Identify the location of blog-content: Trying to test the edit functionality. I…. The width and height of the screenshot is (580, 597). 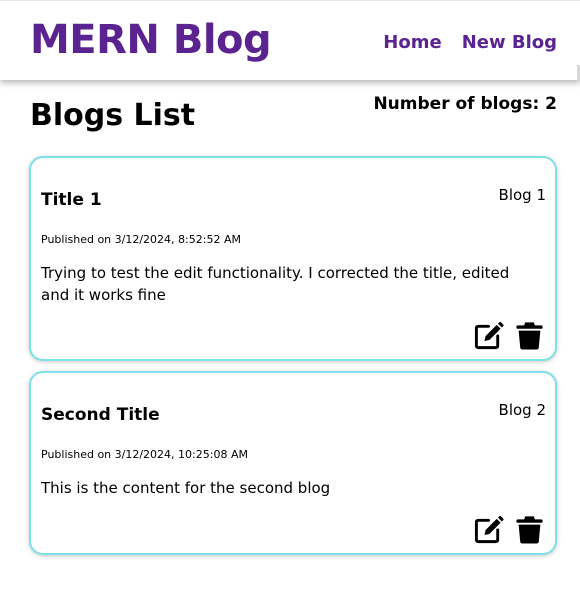
(275, 284).